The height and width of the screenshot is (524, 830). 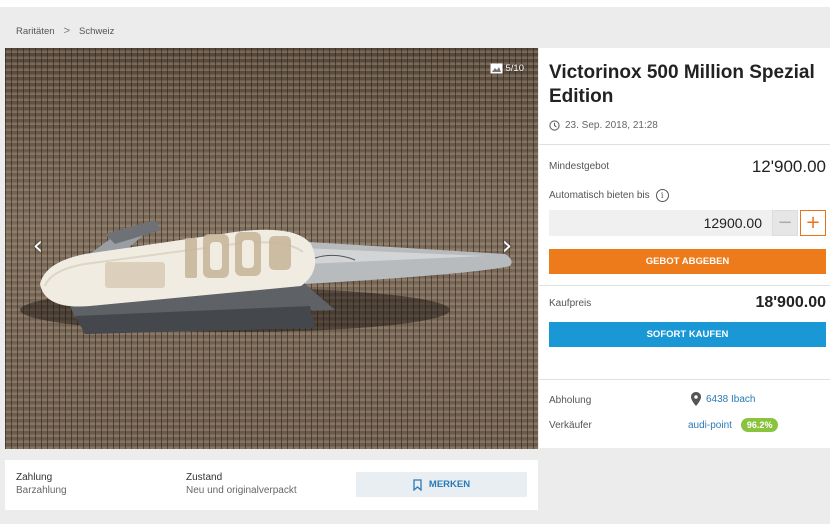 I want to click on place-bid-button: Gebot abgeben, so click(x=687, y=261).